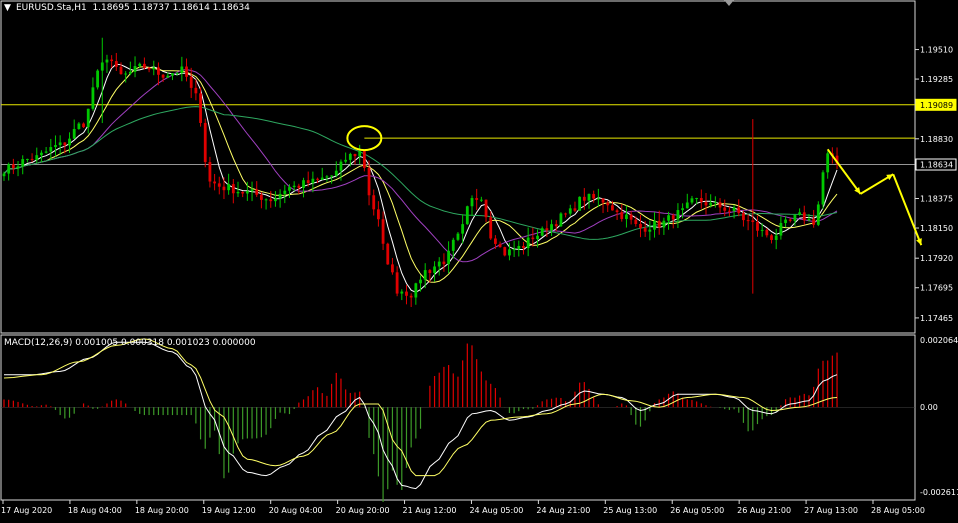 Image resolution: width=958 pixels, height=523 pixels. I want to click on annotations, so click(634, 185).